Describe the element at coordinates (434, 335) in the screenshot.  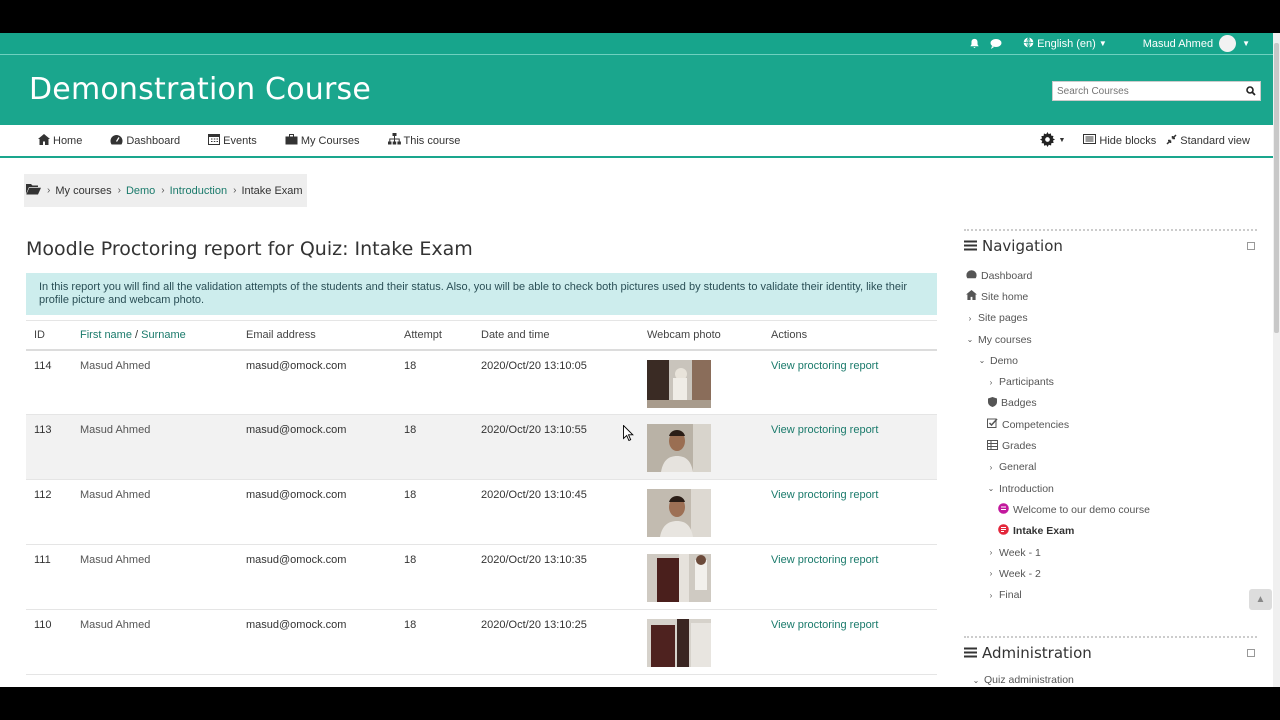
I see `col-attempt: Attempt` at that location.